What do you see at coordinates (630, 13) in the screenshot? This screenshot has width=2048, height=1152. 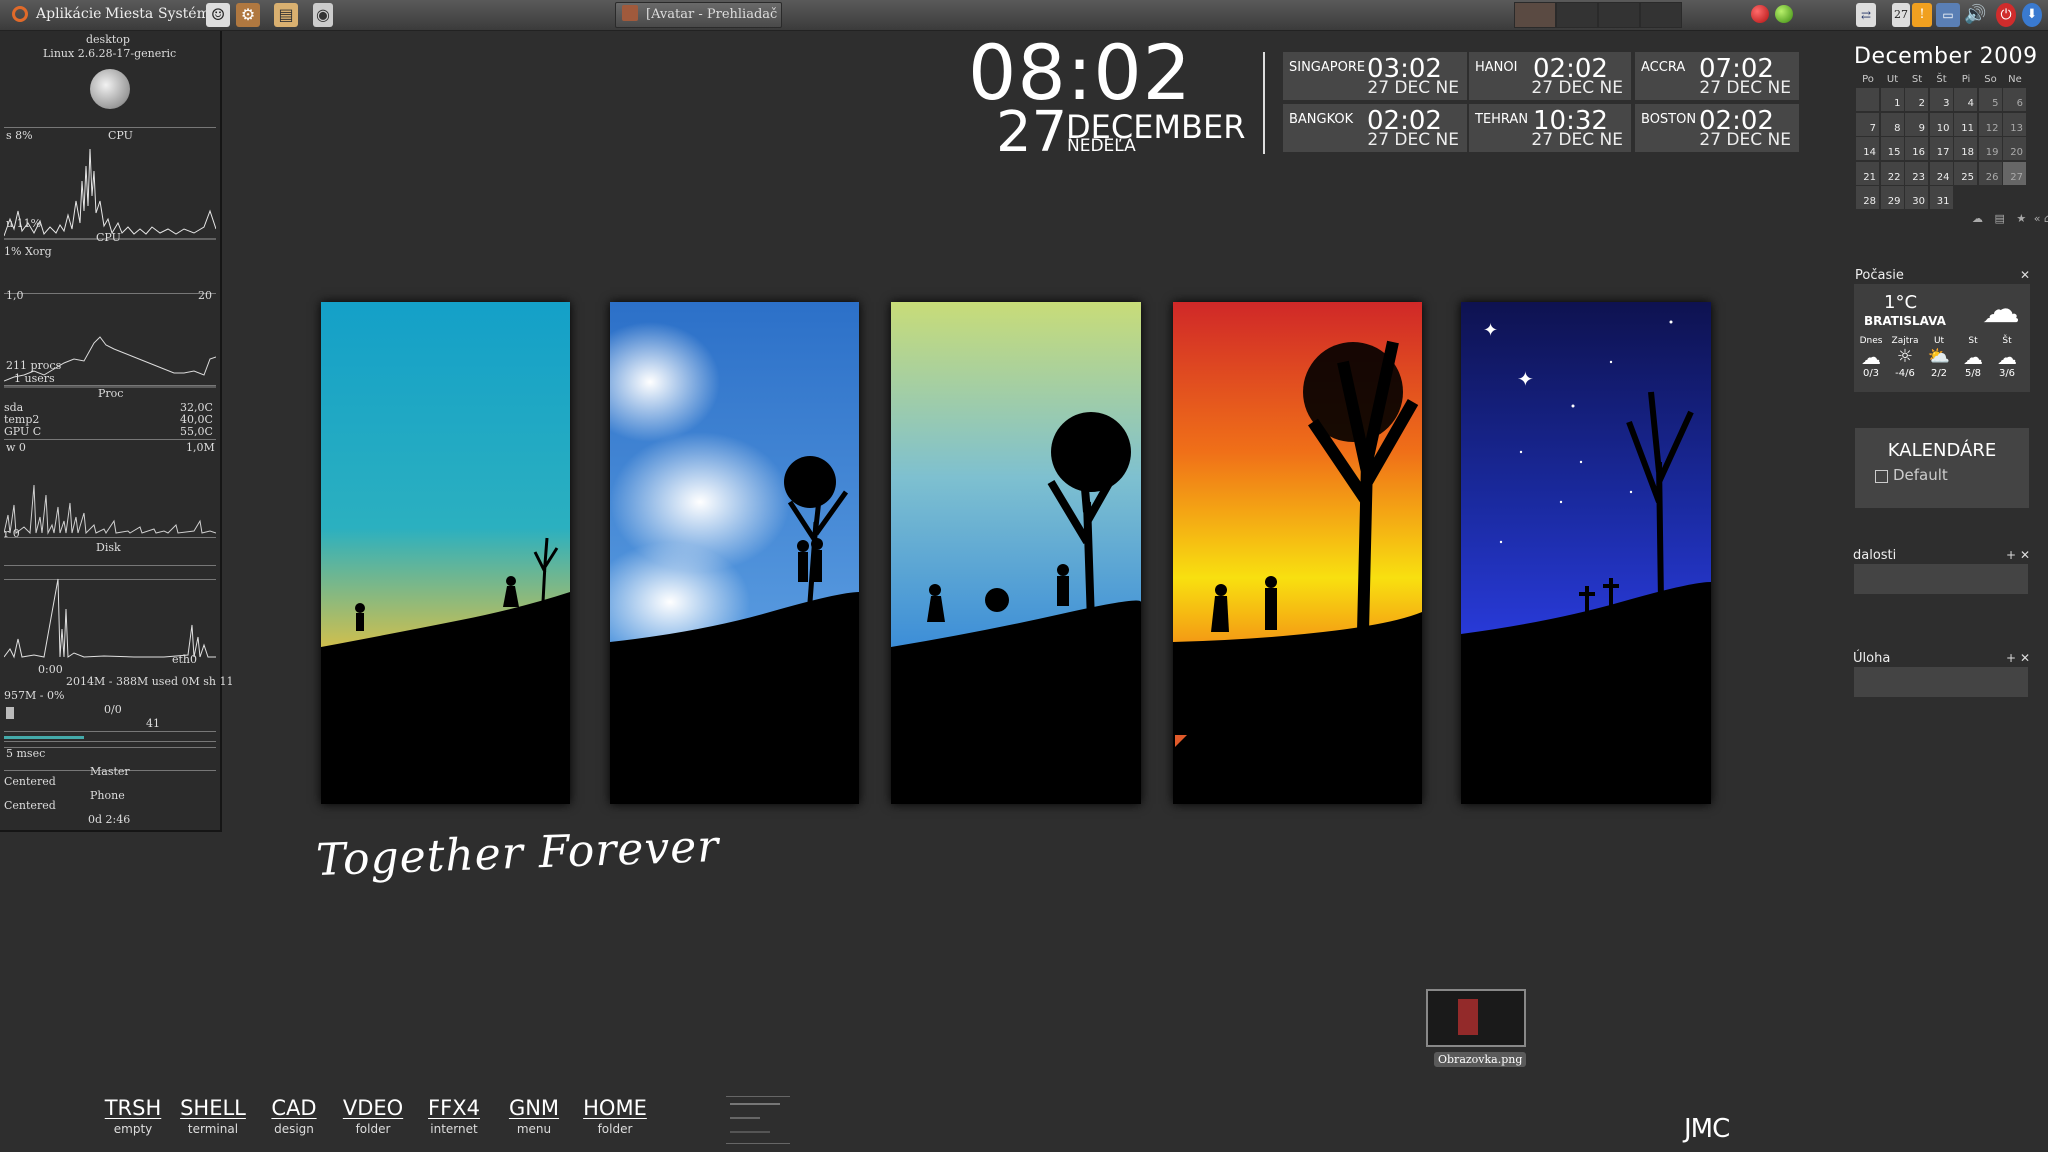 I see `window-app-icon` at bounding box center [630, 13].